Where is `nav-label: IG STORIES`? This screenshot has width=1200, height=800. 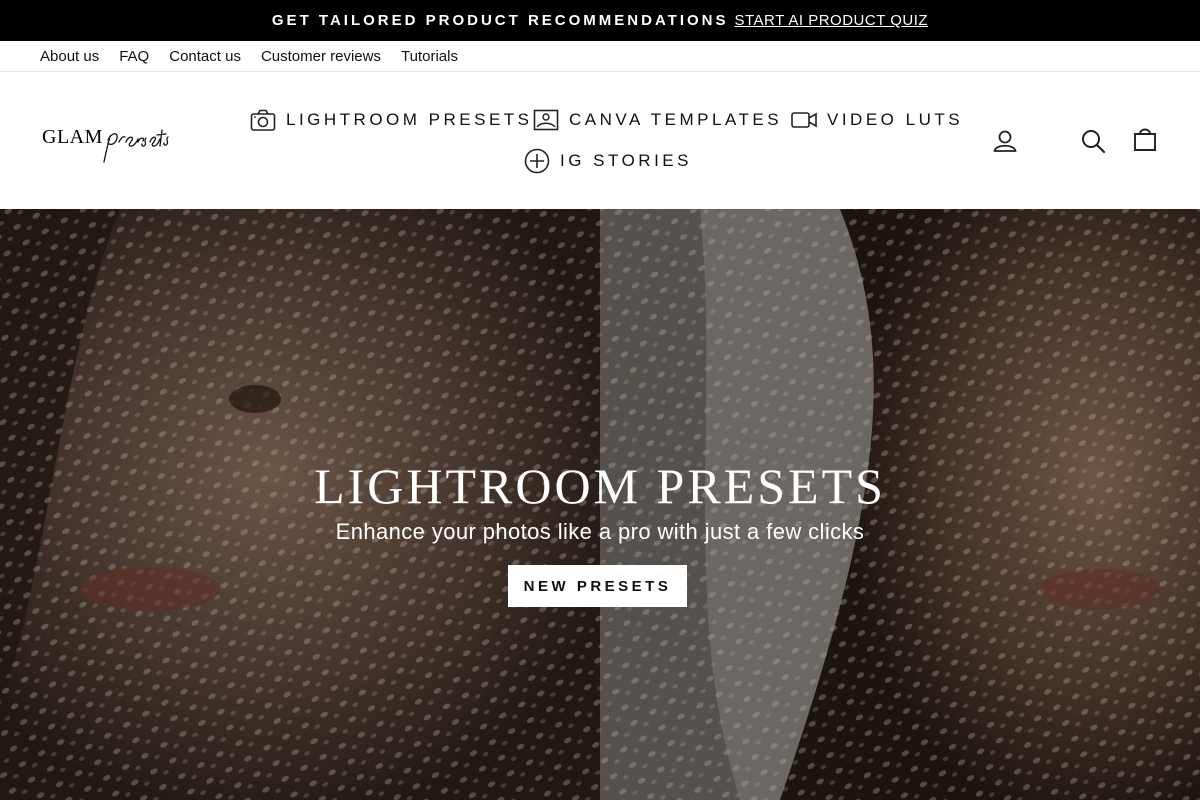 nav-label: IG STORIES is located at coordinates (626, 160).